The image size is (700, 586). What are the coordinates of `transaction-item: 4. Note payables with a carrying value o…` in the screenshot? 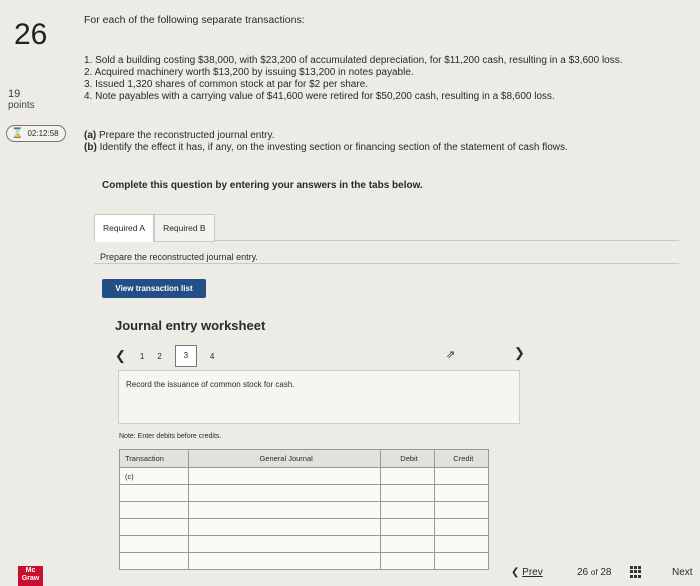 It's located at (319, 96).